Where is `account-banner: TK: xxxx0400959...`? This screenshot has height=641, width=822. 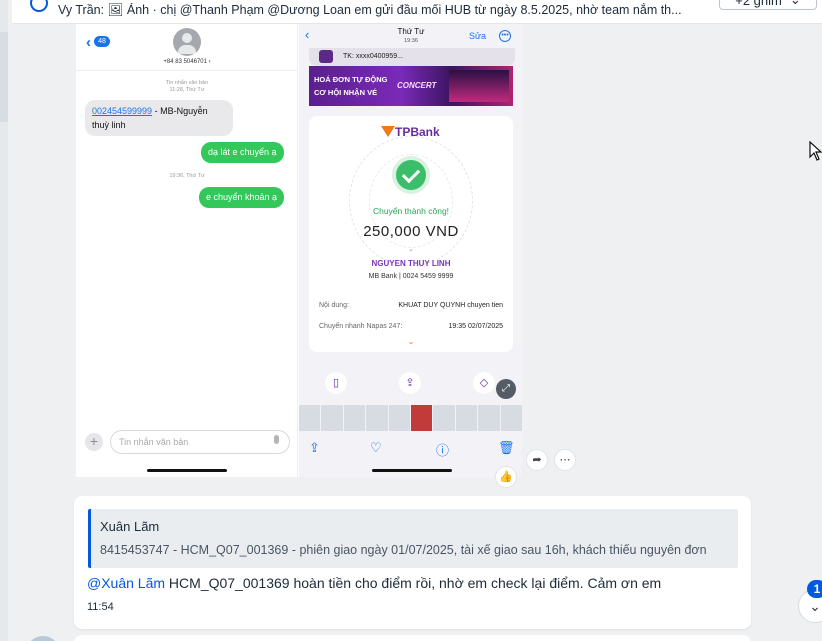 account-banner: TK: xxxx0400959... is located at coordinates (412, 57).